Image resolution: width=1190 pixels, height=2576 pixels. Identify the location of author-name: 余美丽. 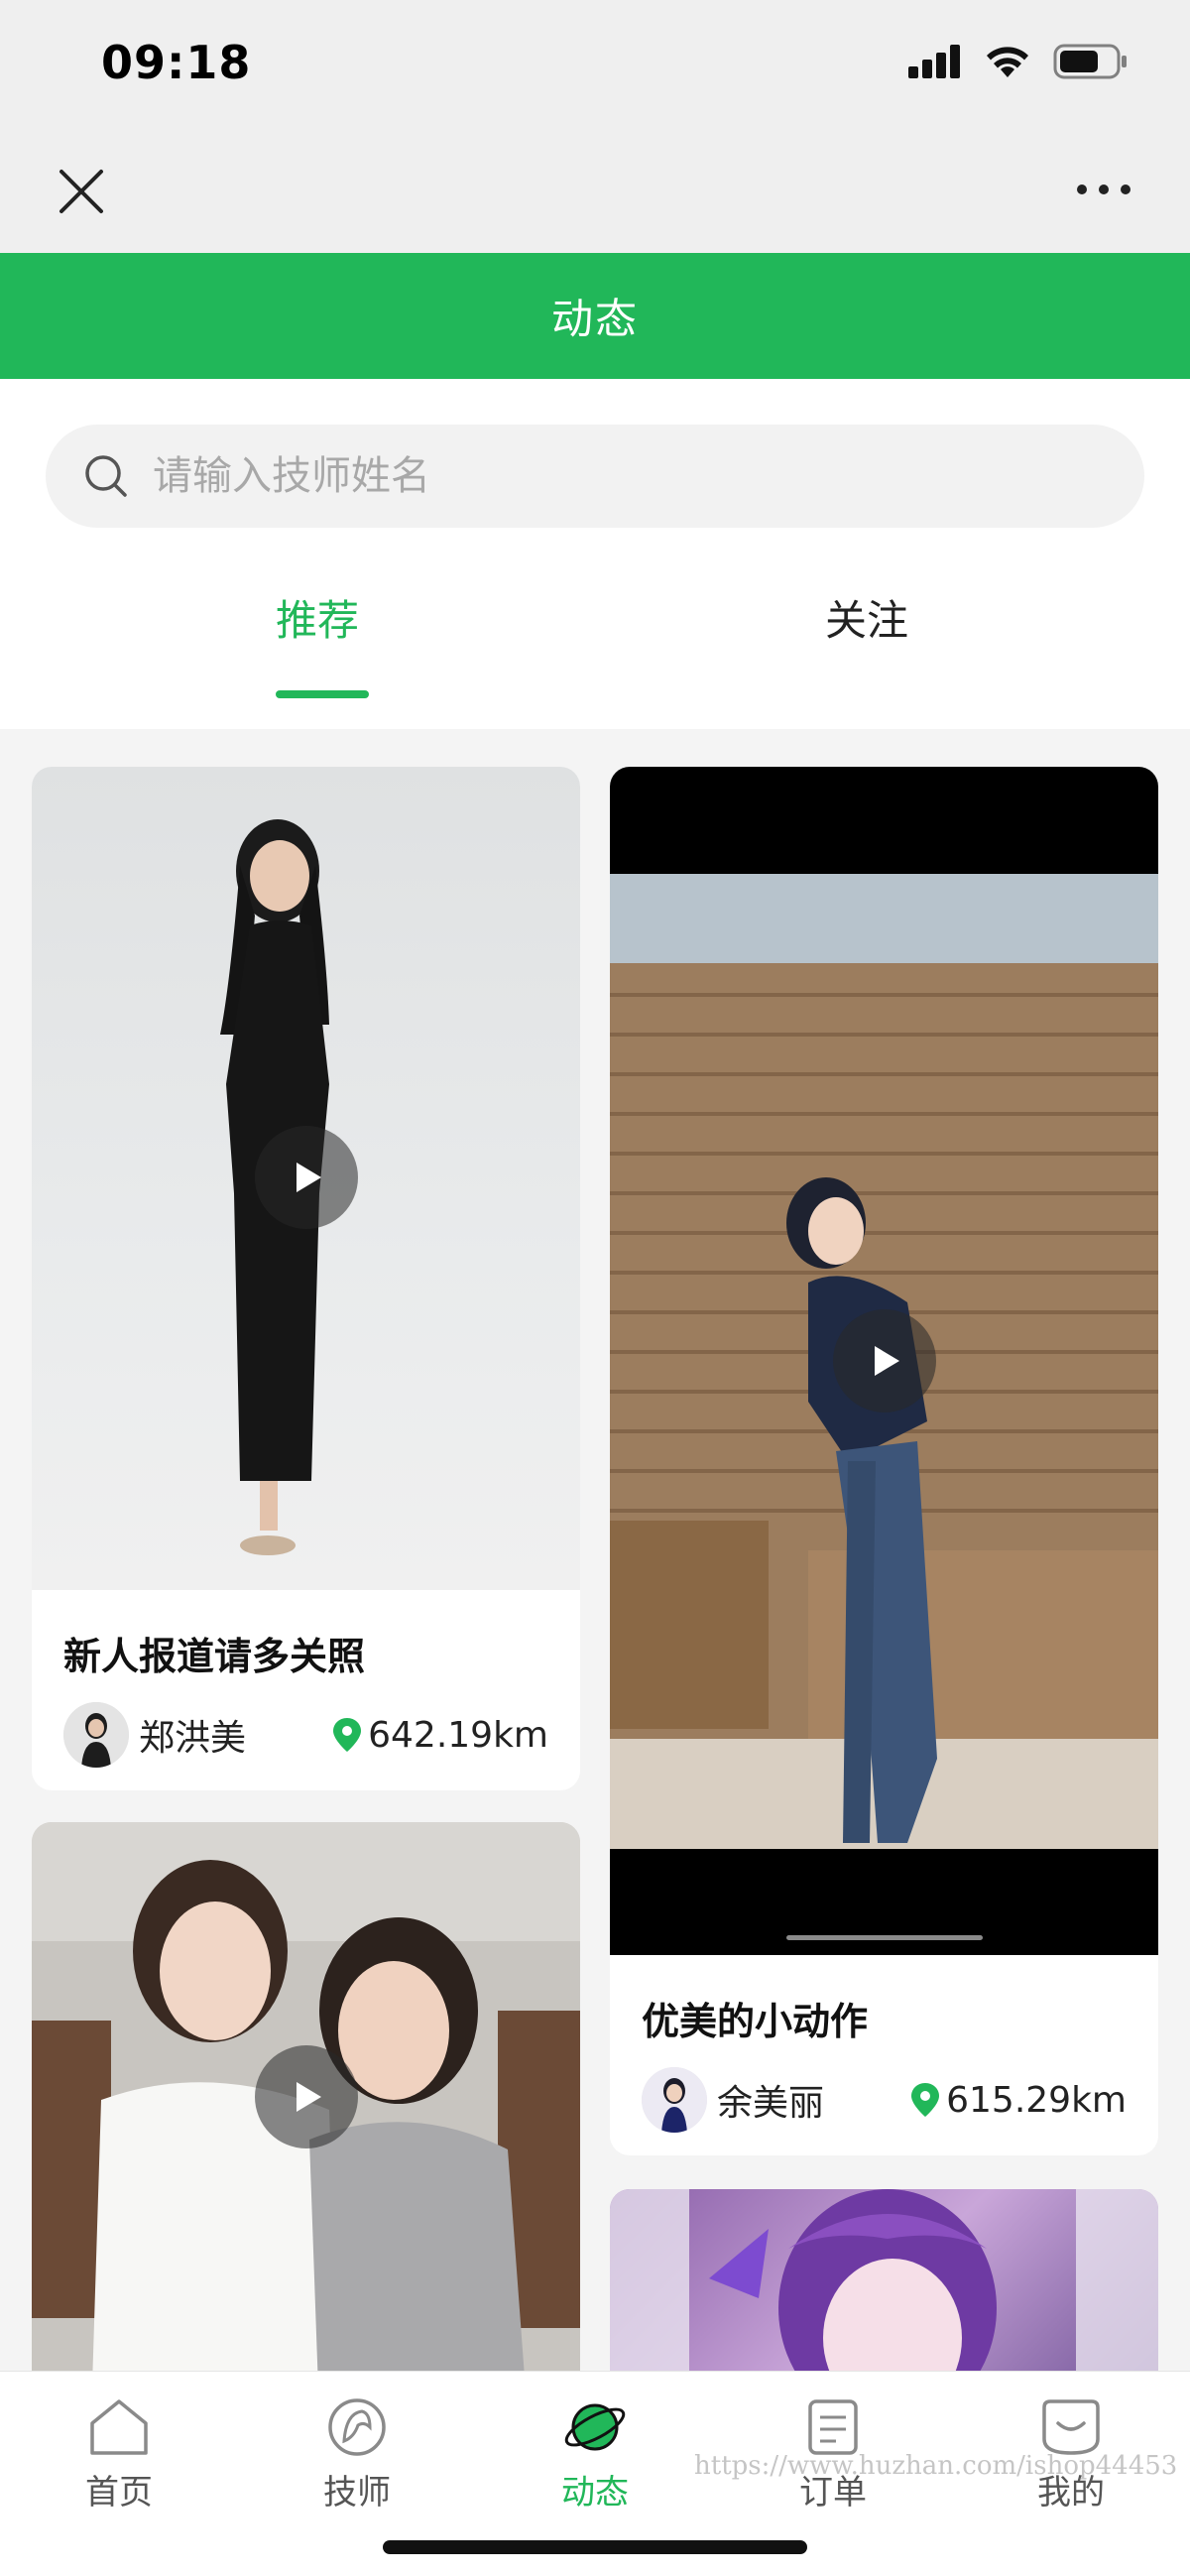
(771, 2103).